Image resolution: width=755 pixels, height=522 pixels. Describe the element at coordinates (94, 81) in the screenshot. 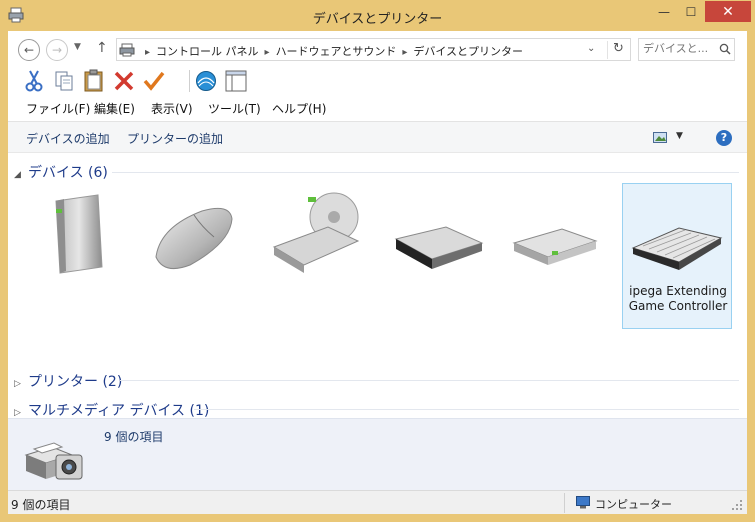

I see `paste-icon` at that location.